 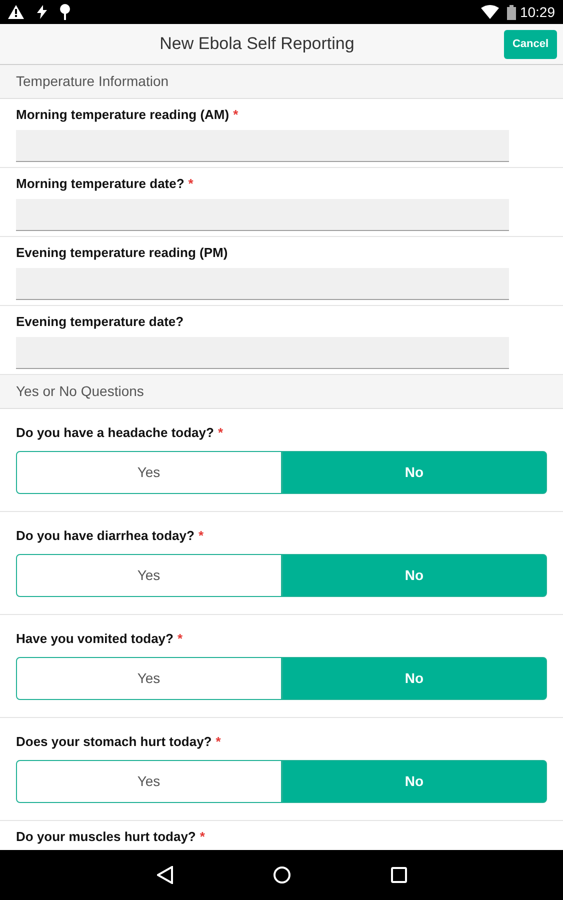 I want to click on wifi-icon, so click(x=489, y=12).